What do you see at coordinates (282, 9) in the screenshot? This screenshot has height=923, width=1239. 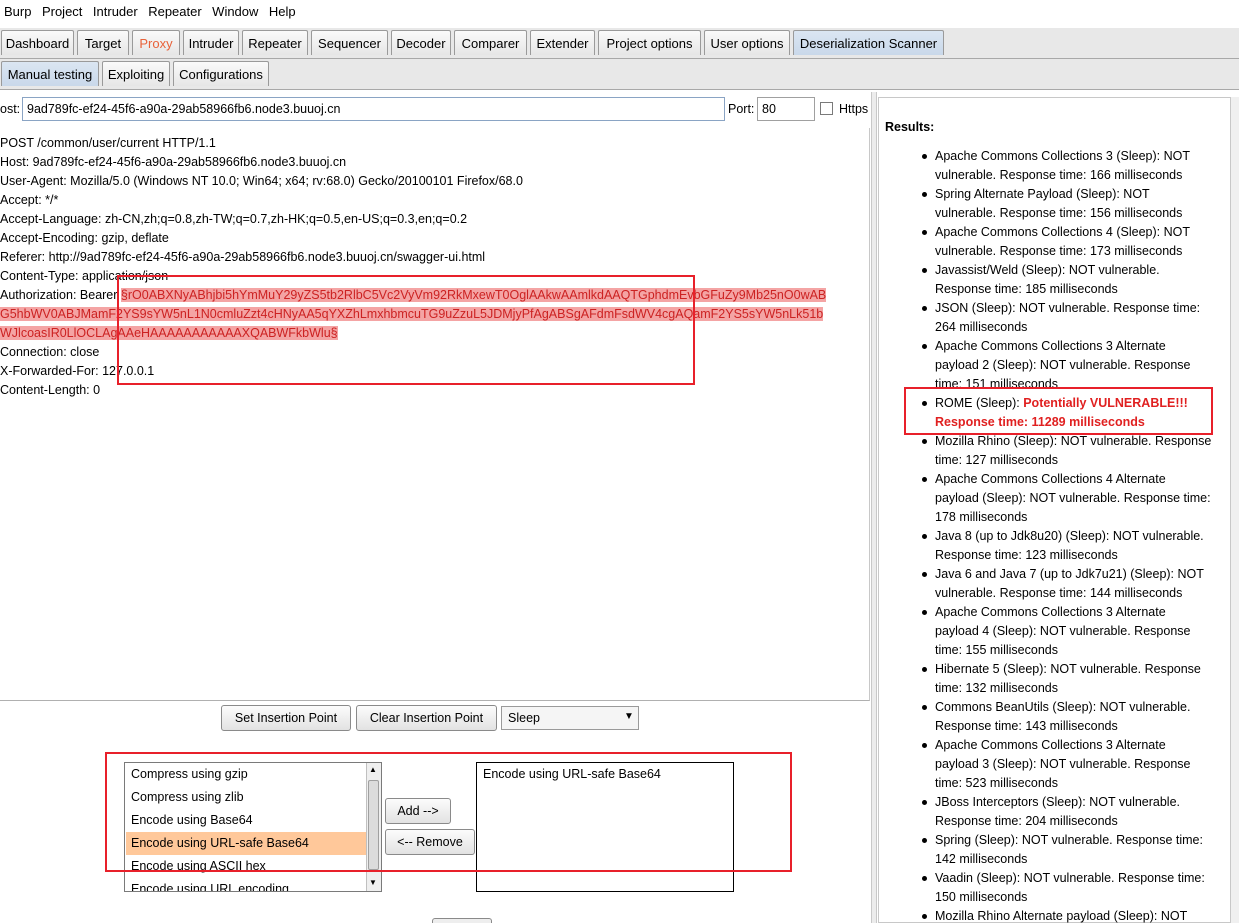 I see `menu-help: Help` at bounding box center [282, 9].